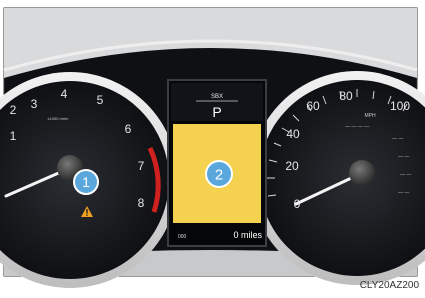 This screenshot has height=298, width=425. Describe the element at coordinates (34, 104) in the screenshot. I see `tachometer-tick-label: 3` at that location.